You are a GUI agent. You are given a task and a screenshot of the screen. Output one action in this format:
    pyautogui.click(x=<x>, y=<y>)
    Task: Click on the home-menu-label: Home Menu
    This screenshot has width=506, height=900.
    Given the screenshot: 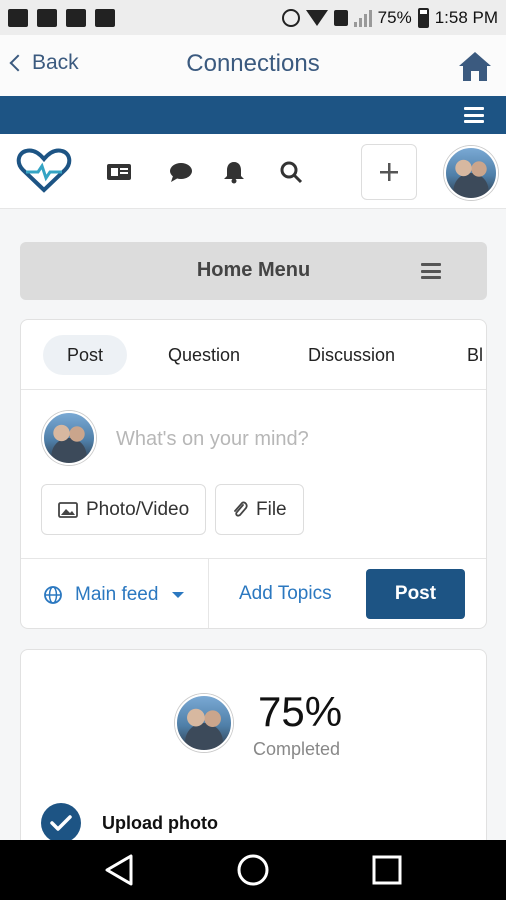 What is the action you would take?
    pyautogui.click(x=253, y=270)
    